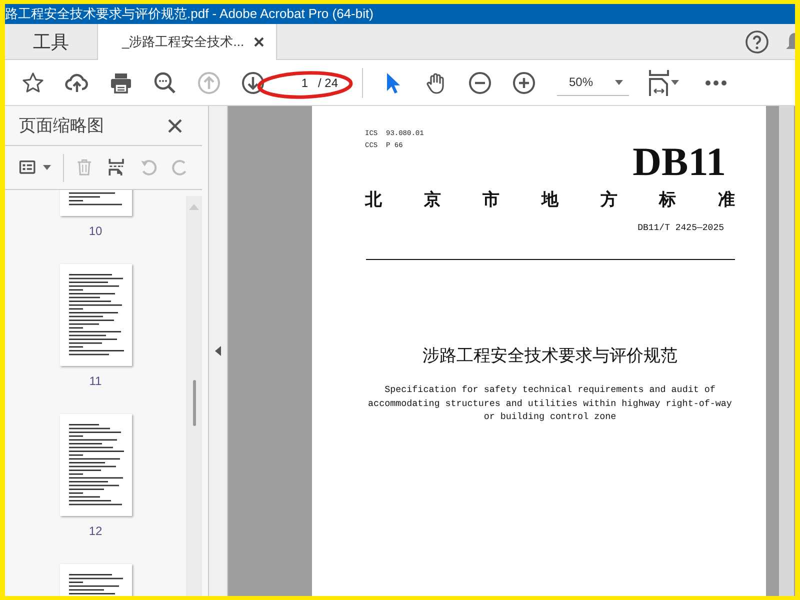 The image size is (800, 600). I want to click on document-title: 涉路工程安全技术要求与评价规范, so click(550, 356).